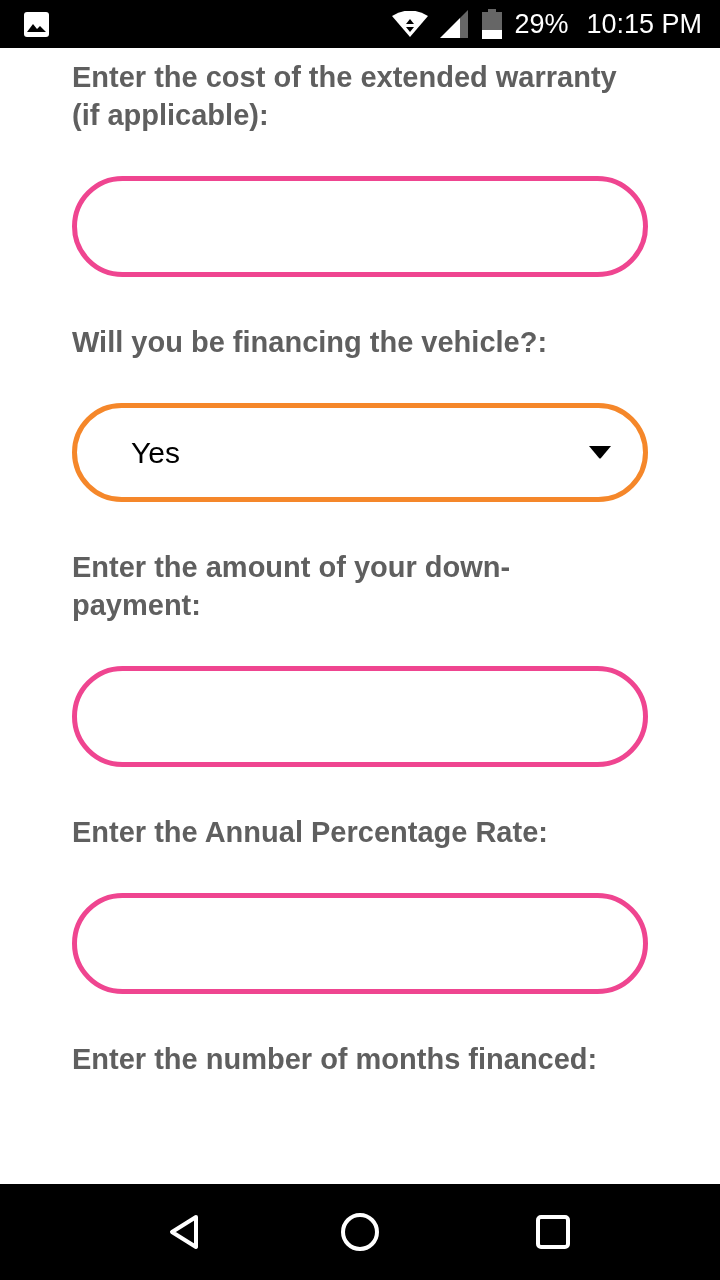 Image resolution: width=720 pixels, height=1280 pixels. I want to click on field-label: Enter the Annual Percentage Rate:, so click(310, 832).